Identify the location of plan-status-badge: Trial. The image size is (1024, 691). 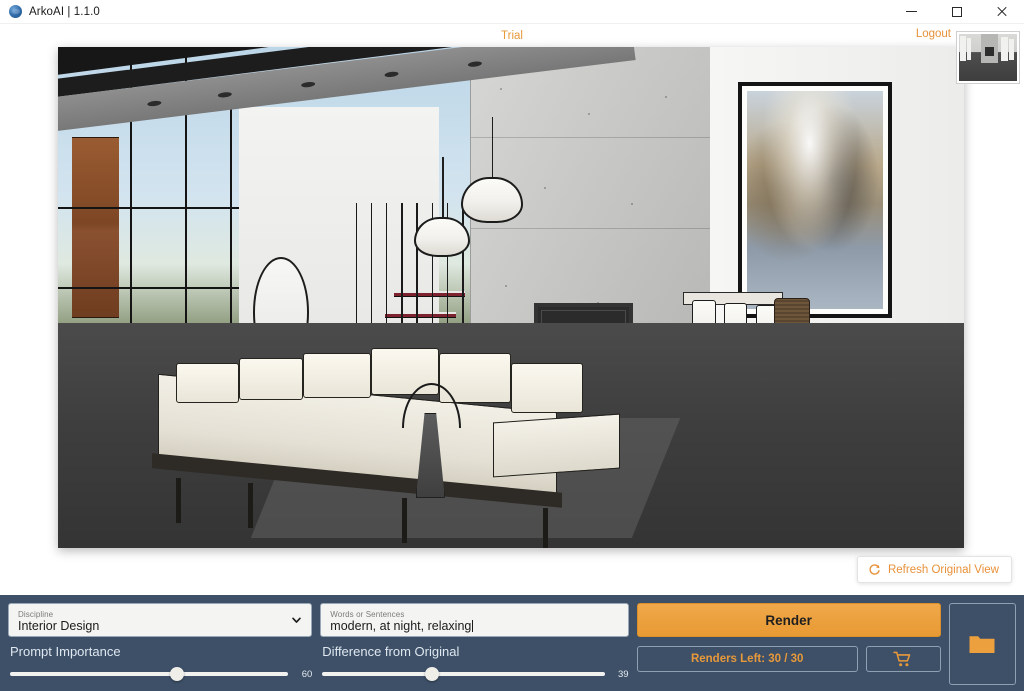
(512, 35).